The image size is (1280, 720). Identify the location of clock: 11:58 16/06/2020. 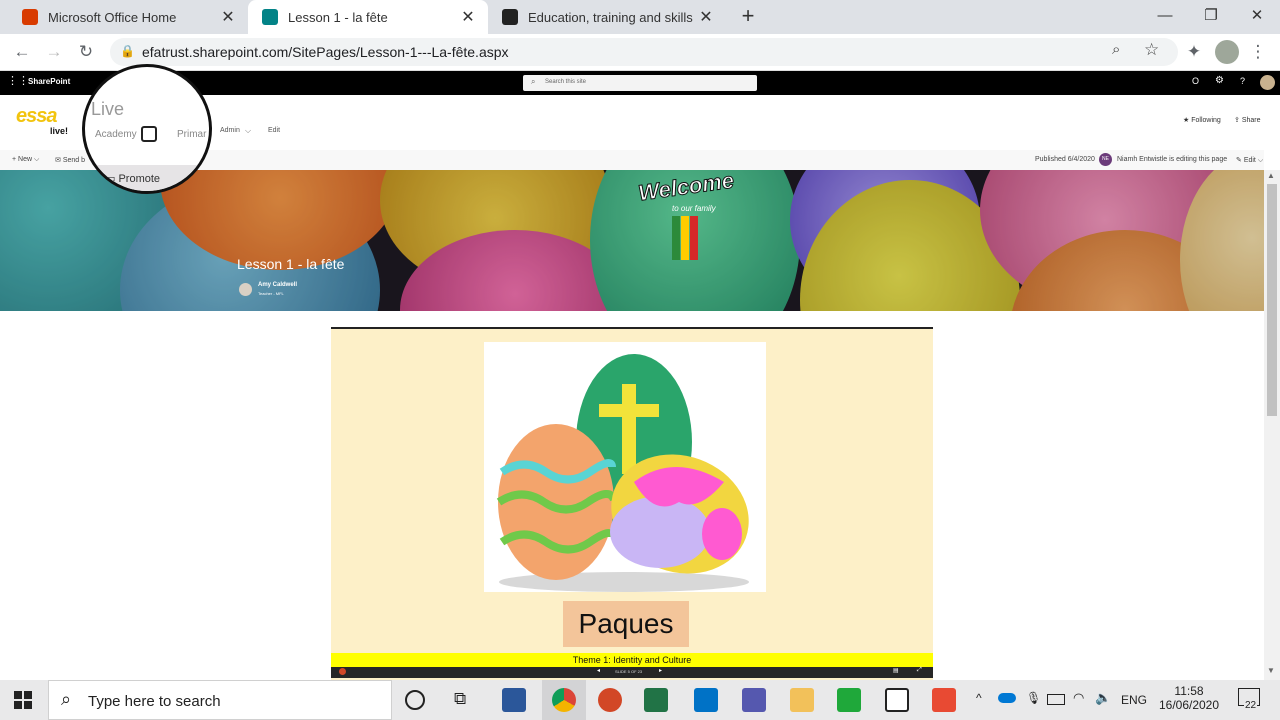
(1189, 698).